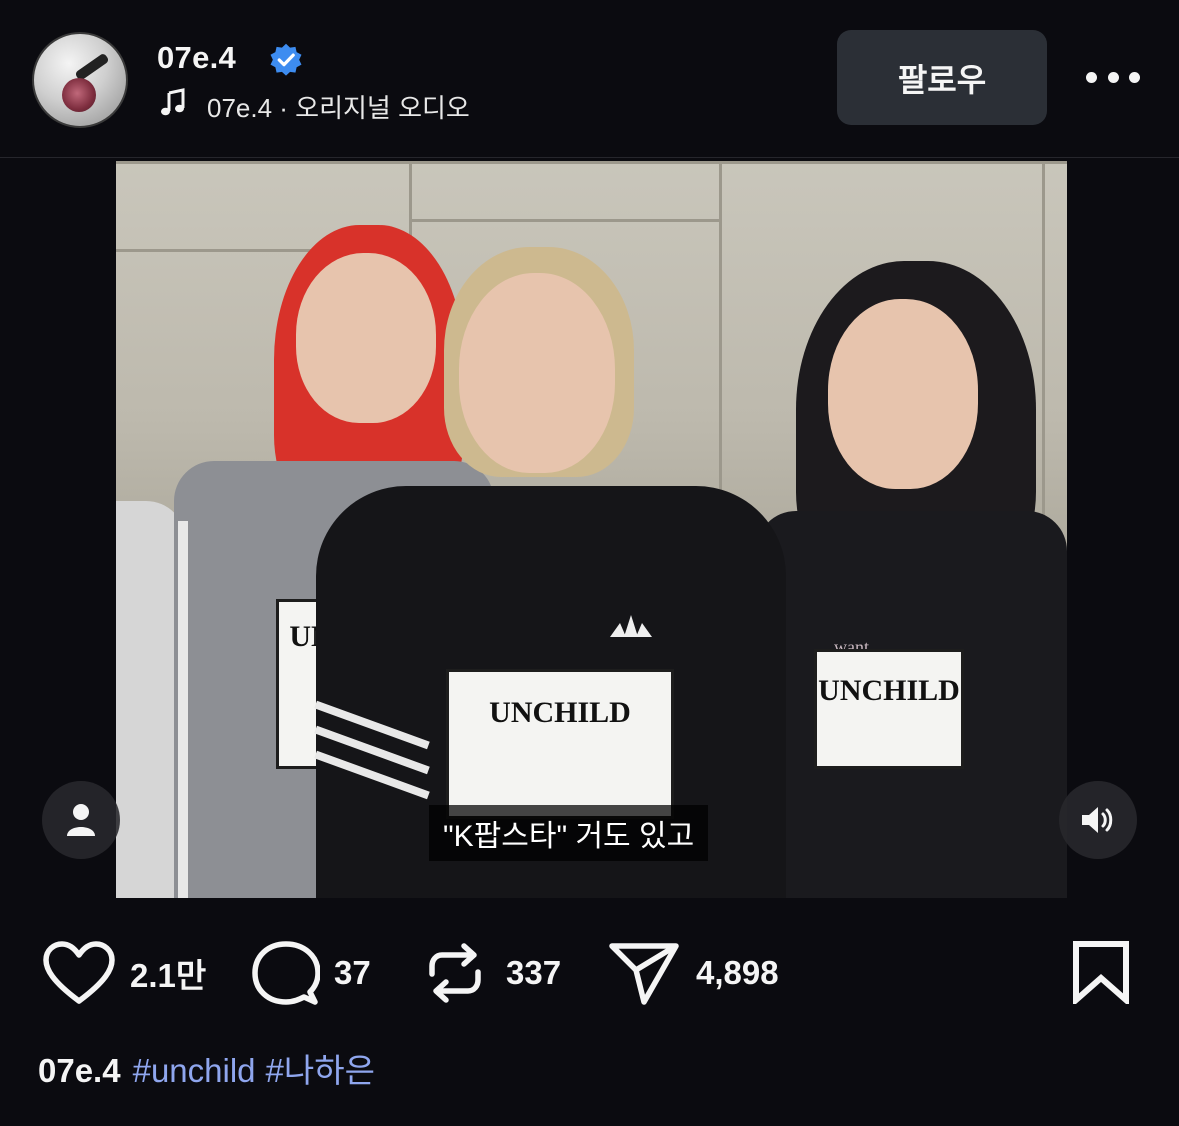  Describe the element at coordinates (889, 709) in the screenshot. I see `bib-right: UNCHILD` at that location.